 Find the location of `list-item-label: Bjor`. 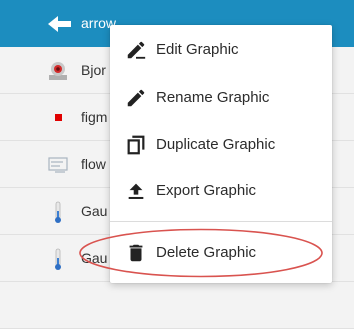

list-item-label: Bjor is located at coordinates (93, 70).